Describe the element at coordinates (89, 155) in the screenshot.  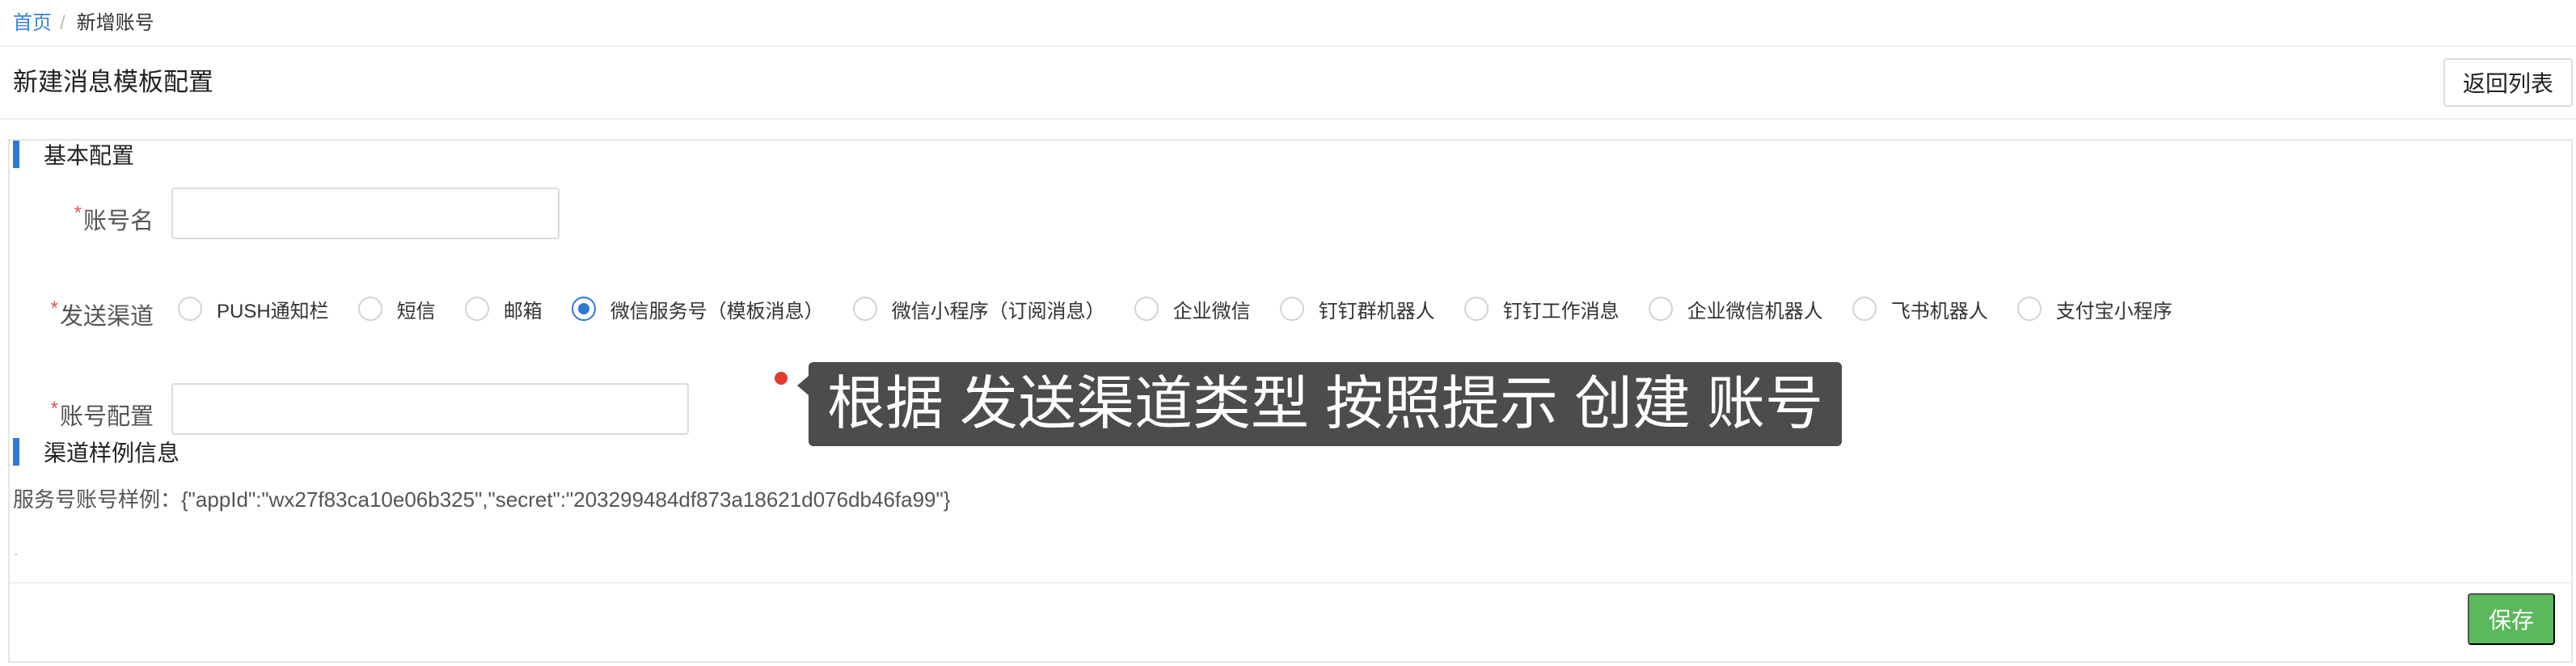
I see `basic-config-title: 基本配置` at that location.